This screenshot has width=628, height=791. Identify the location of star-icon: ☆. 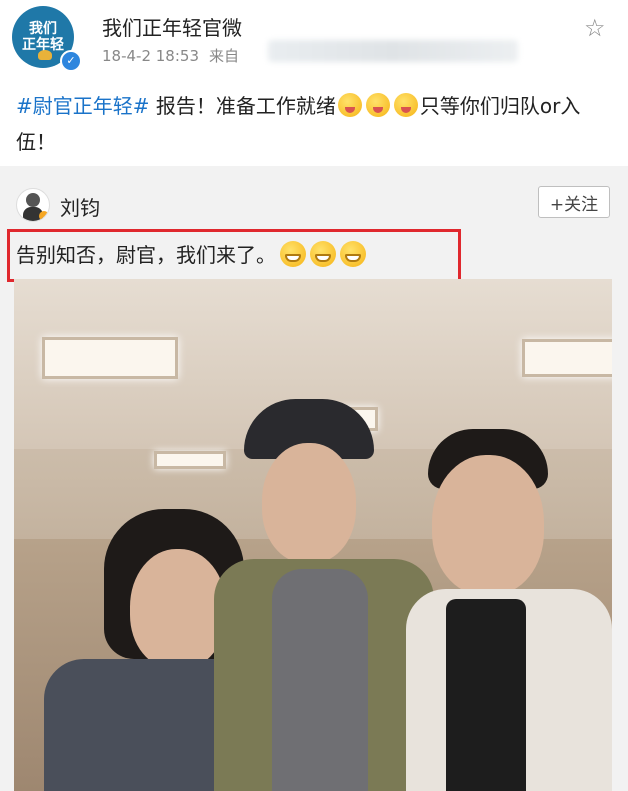
(595, 28).